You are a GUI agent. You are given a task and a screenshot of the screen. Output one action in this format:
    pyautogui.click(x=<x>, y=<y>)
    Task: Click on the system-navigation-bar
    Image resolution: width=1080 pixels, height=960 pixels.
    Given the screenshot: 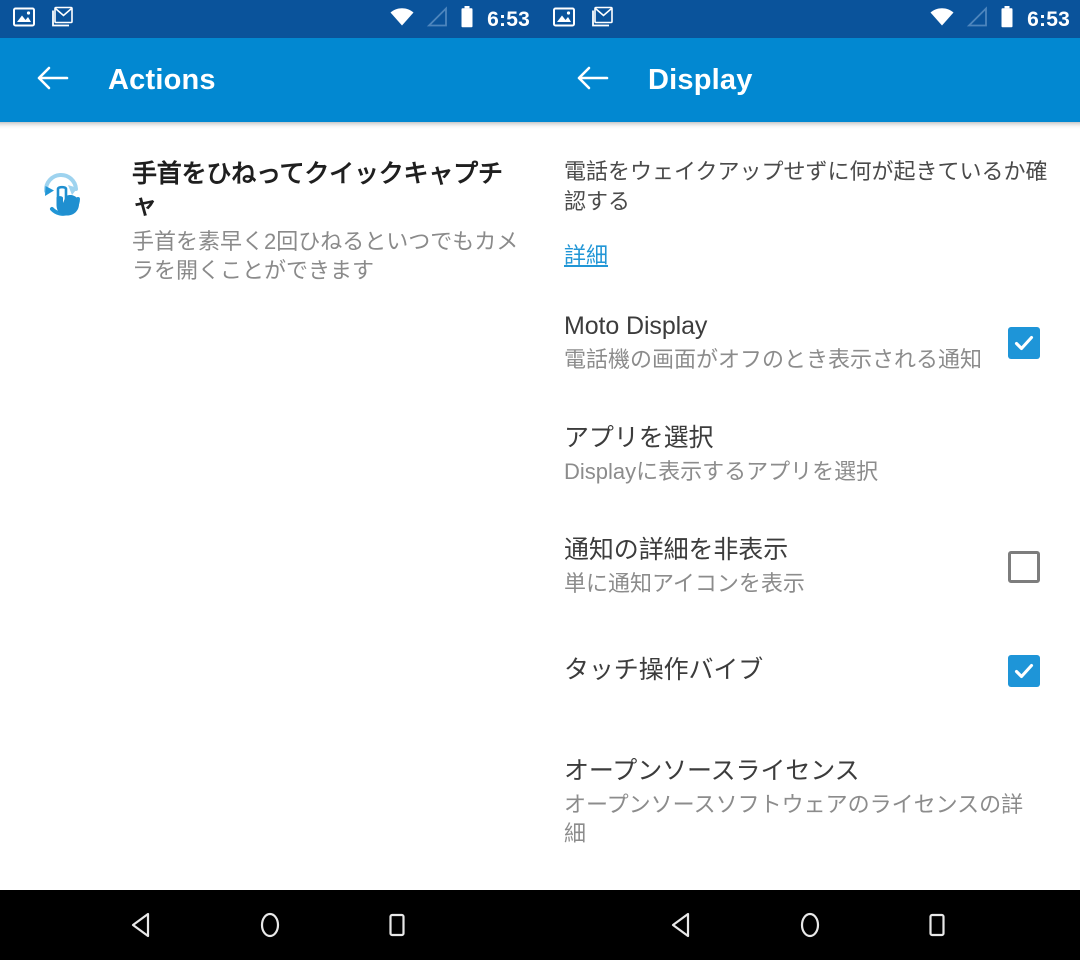 What is the action you would take?
    pyautogui.click(x=540, y=925)
    